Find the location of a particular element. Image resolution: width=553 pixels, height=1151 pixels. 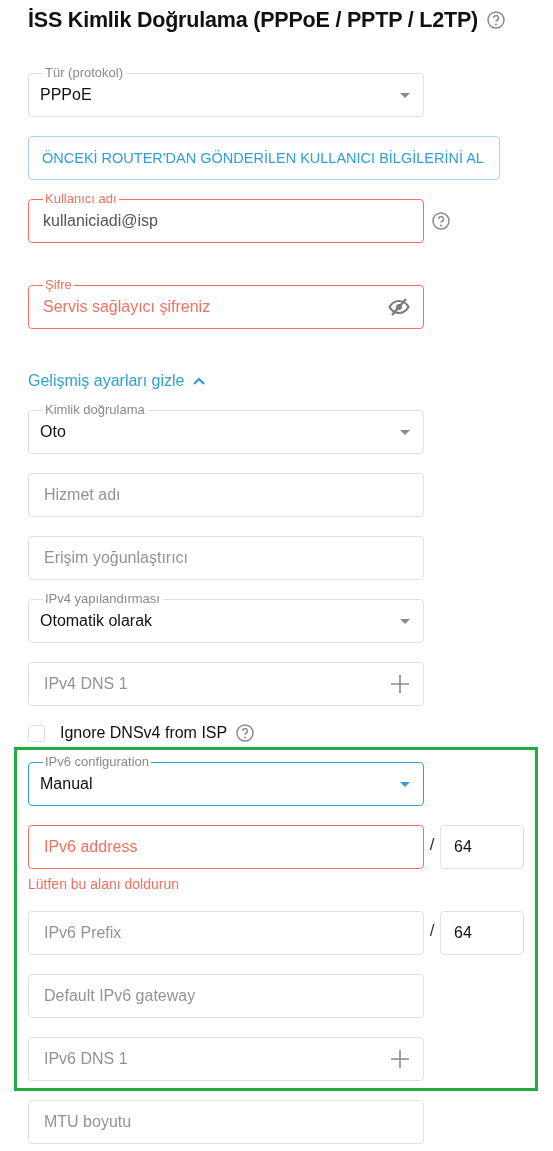

text-field: Default IPv6 gateway is located at coordinates (226, 996).